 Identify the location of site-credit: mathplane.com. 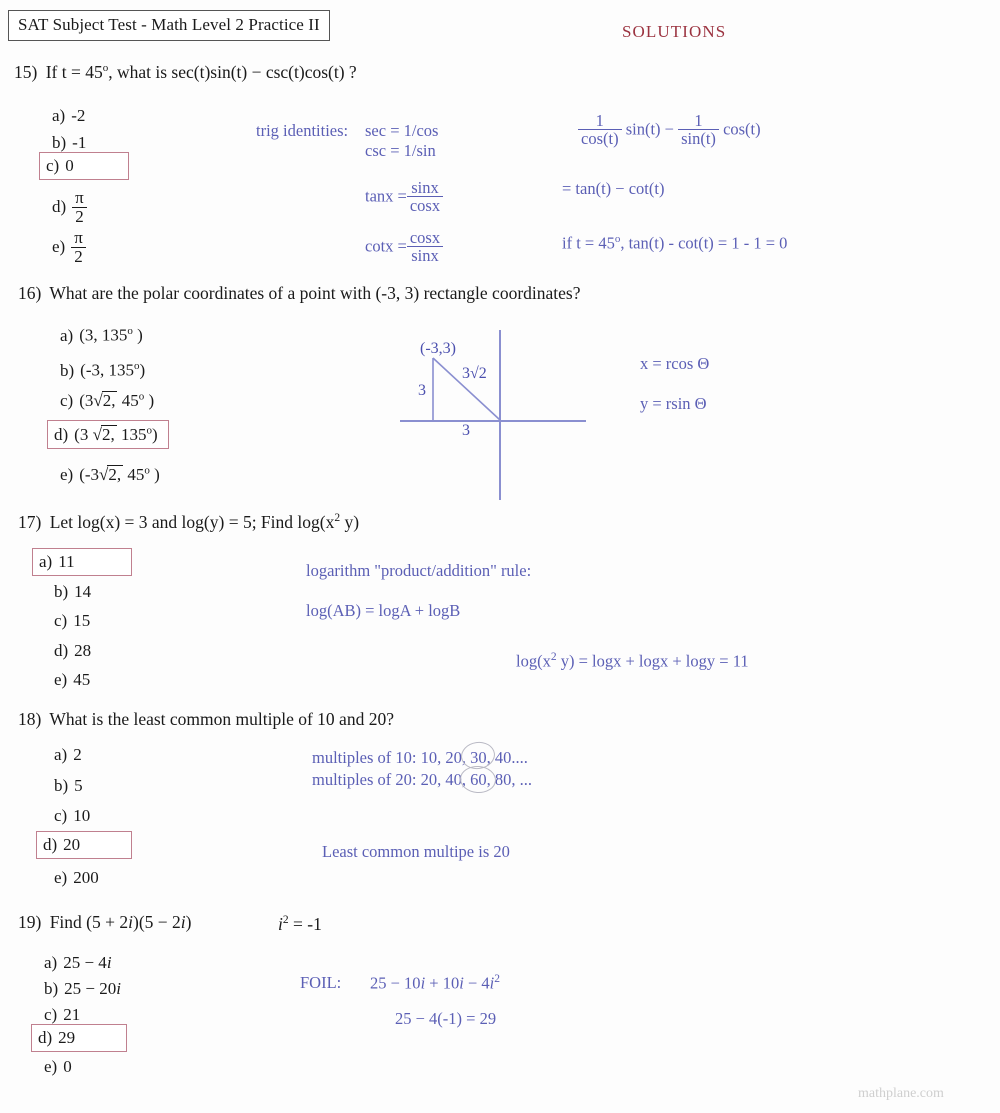
(901, 1093).